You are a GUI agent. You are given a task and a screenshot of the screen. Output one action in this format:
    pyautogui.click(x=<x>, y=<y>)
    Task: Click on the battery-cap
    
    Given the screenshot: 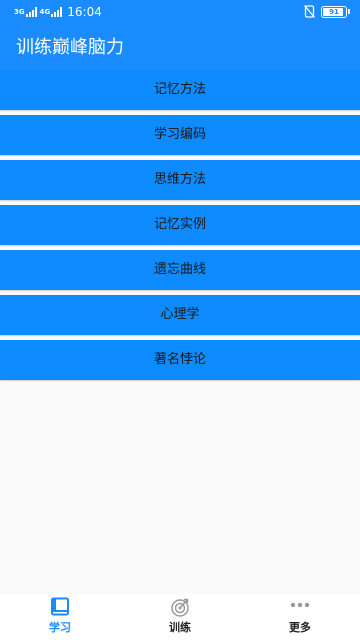 What is the action you would take?
    pyautogui.click(x=349, y=11)
    